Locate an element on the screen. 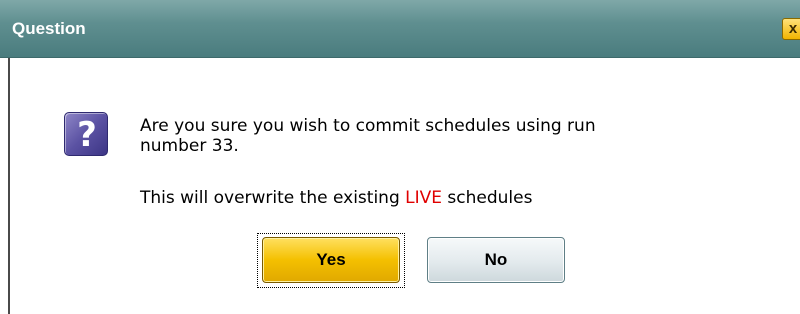 The height and width of the screenshot is (314, 800). dialog-title: Question is located at coordinates (49, 28).